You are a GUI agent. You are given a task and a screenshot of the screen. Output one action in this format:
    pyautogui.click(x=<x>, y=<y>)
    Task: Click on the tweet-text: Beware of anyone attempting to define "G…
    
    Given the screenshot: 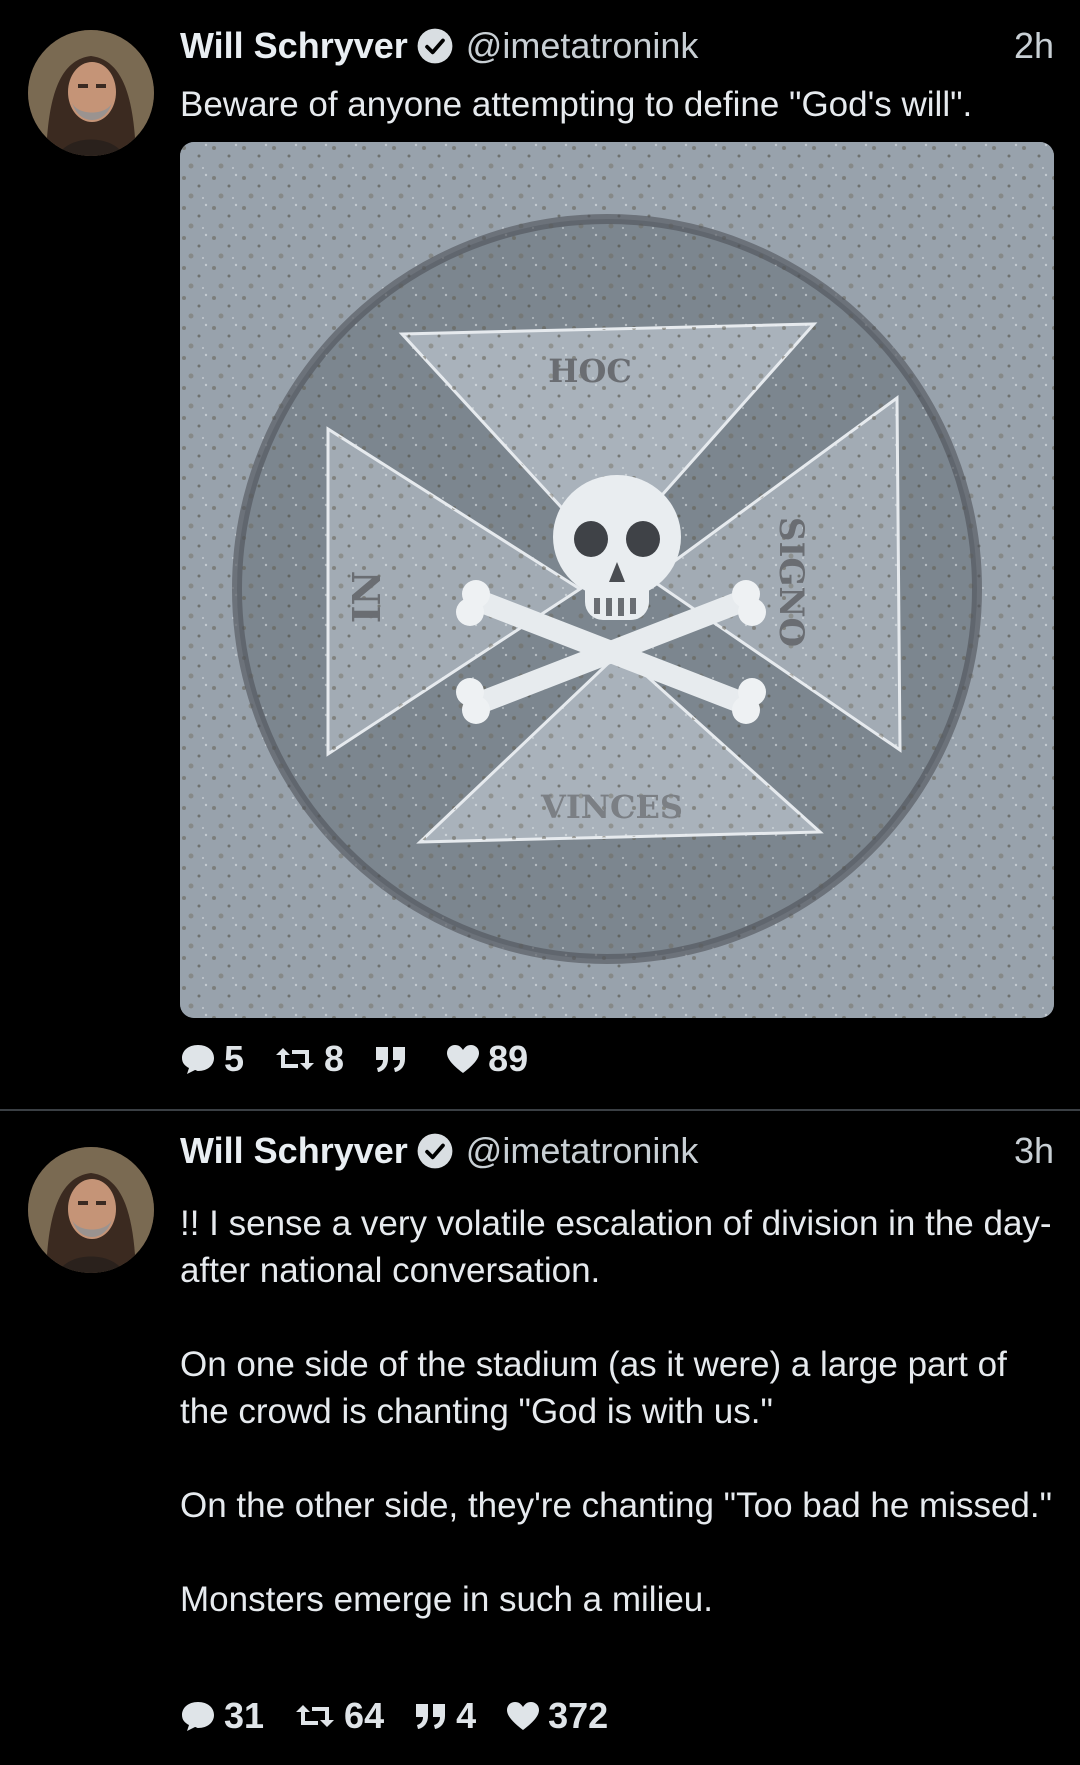 What is the action you would take?
    pyautogui.click(x=576, y=104)
    